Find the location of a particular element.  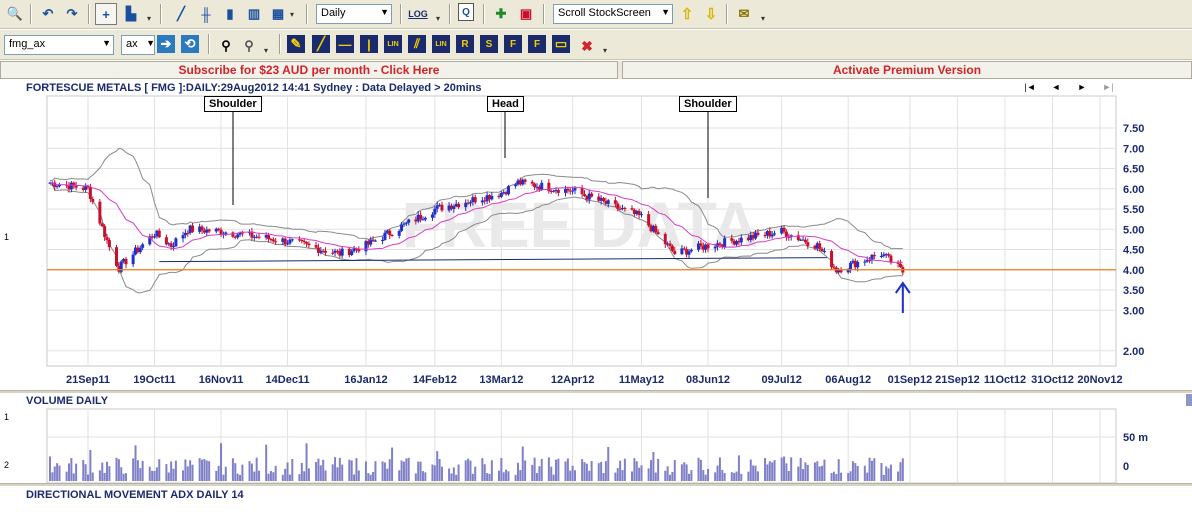

quote-icon: Q is located at coordinates (466, 12).